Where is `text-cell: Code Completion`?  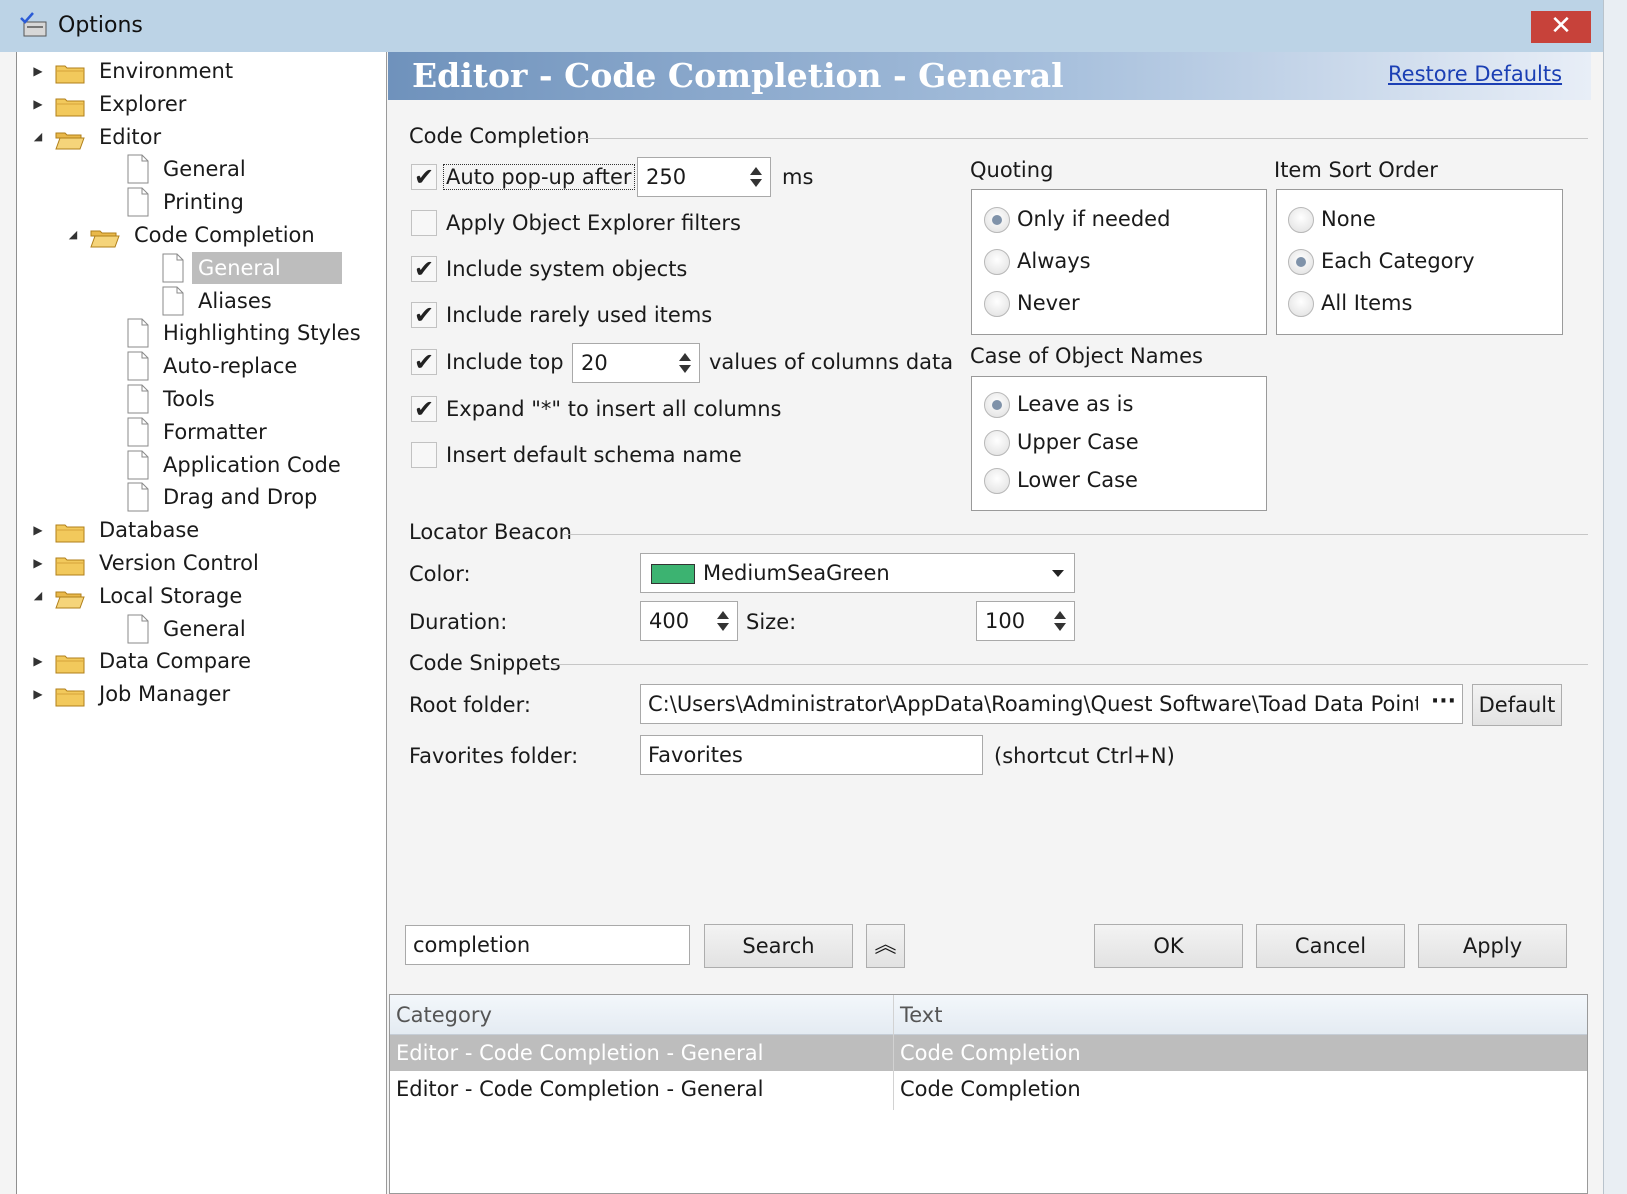
text-cell: Code Completion is located at coordinates (990, 1053).